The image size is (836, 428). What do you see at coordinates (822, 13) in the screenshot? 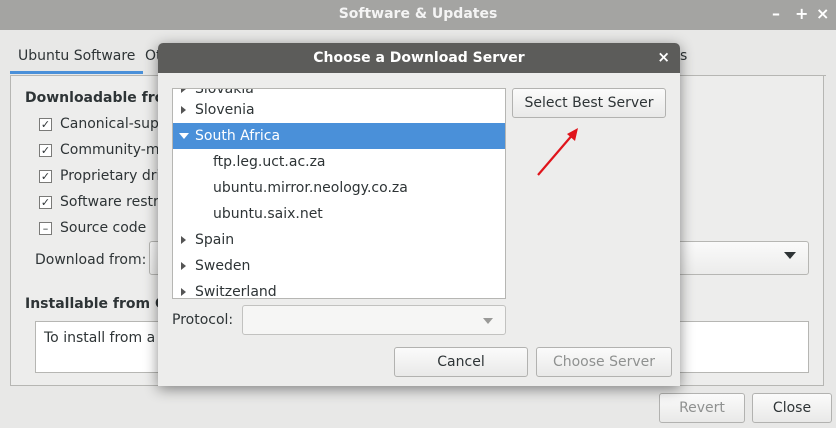
I see `close-window-icon: ×` at bounding box center [822, 13].